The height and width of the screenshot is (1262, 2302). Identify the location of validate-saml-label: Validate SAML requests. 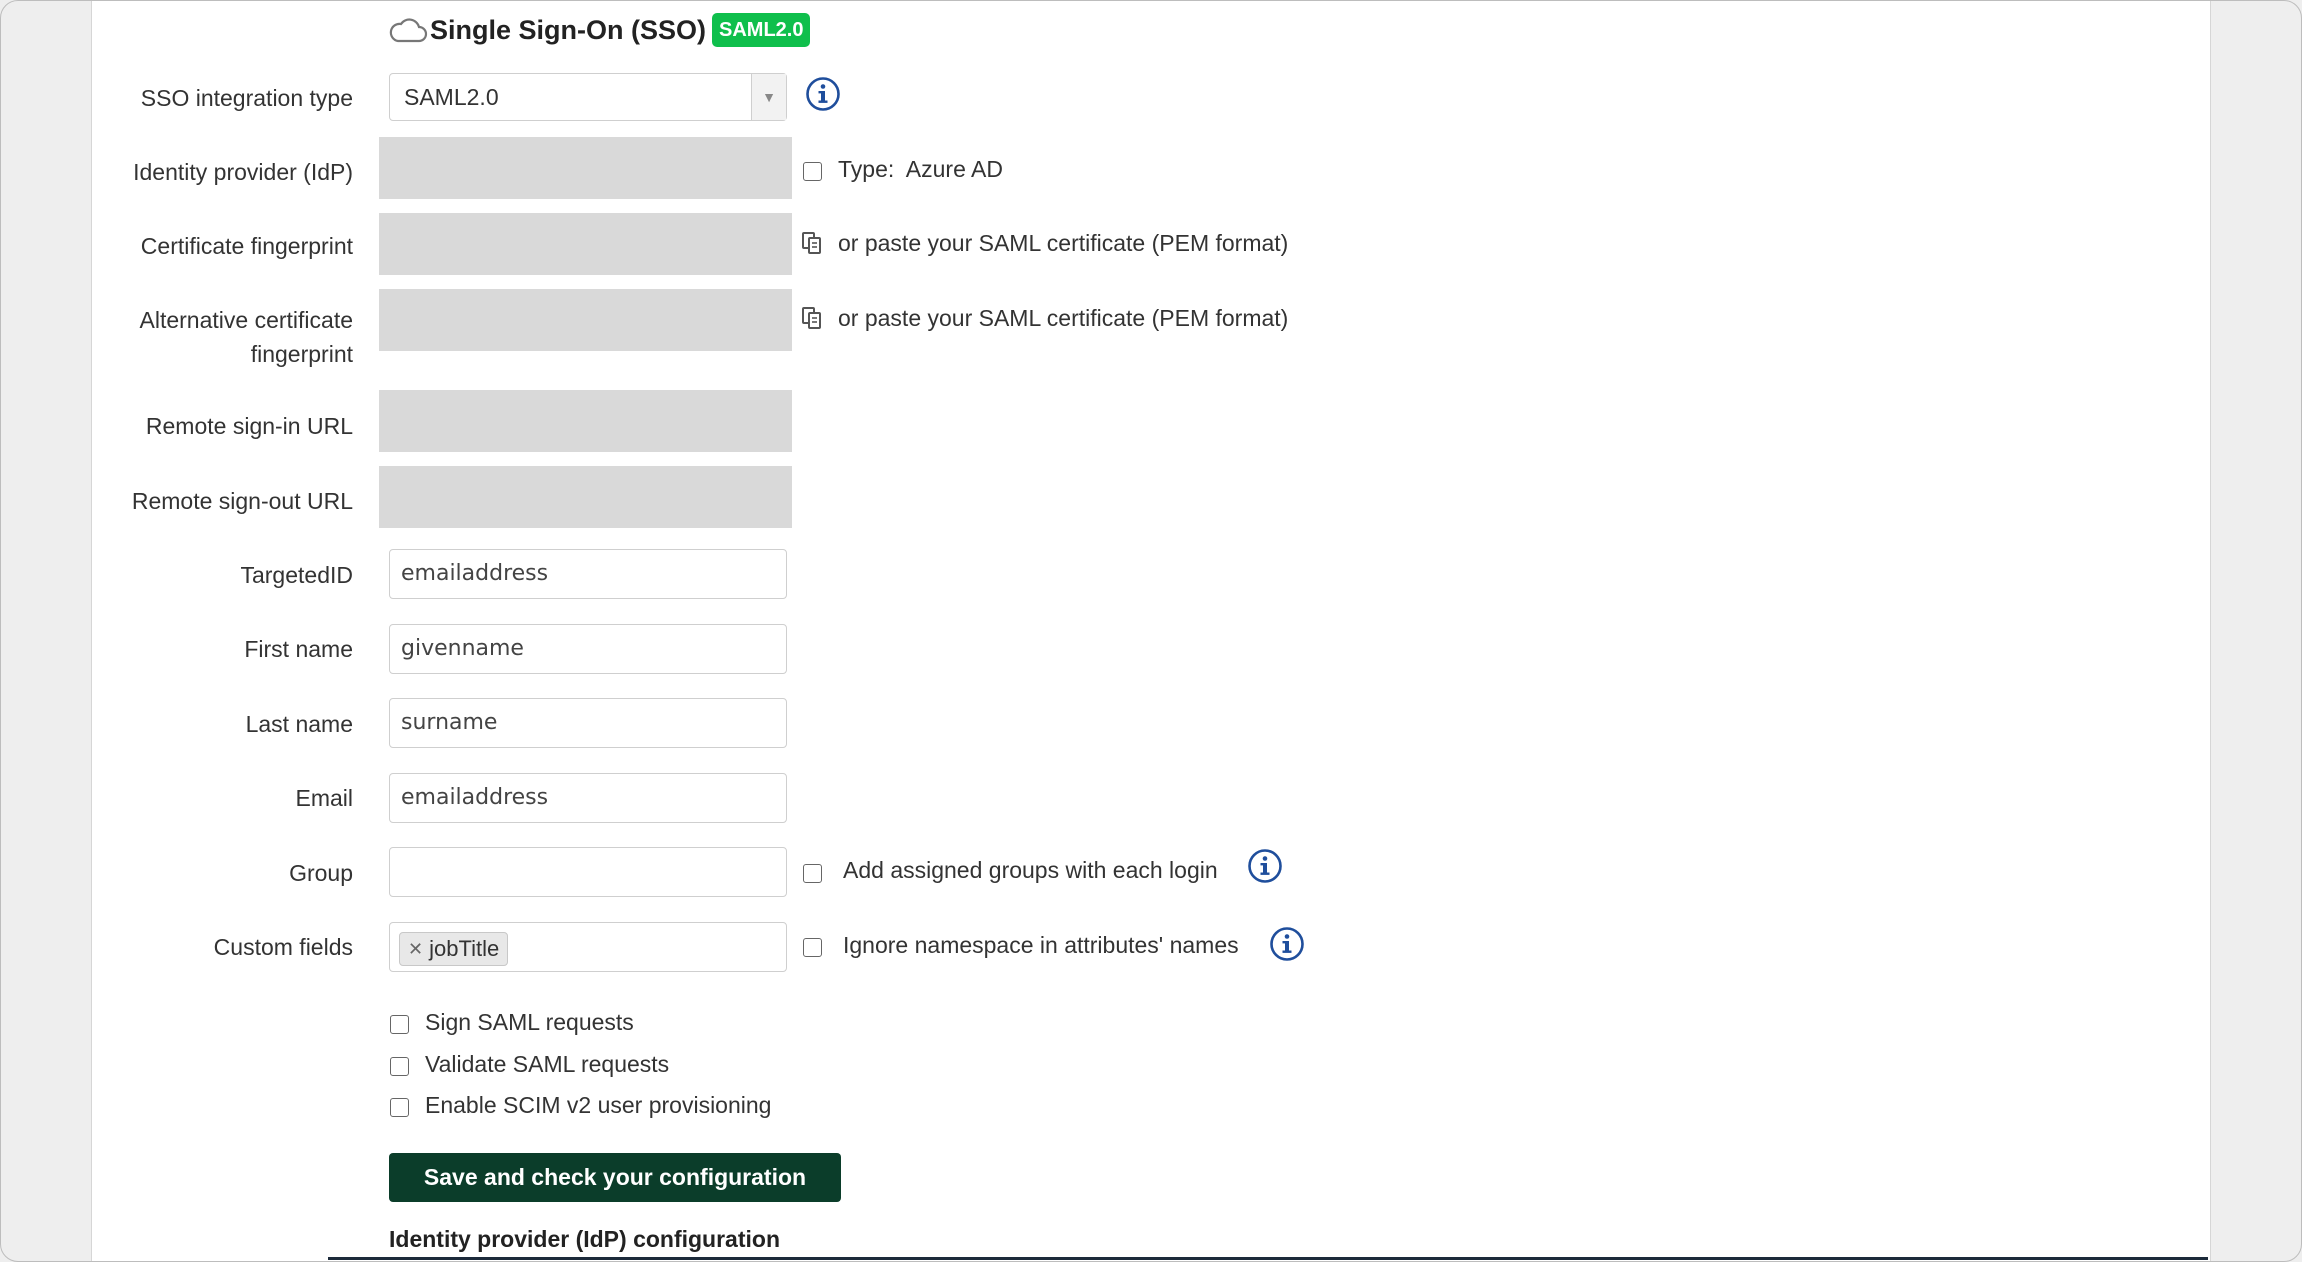
(547, 1064).